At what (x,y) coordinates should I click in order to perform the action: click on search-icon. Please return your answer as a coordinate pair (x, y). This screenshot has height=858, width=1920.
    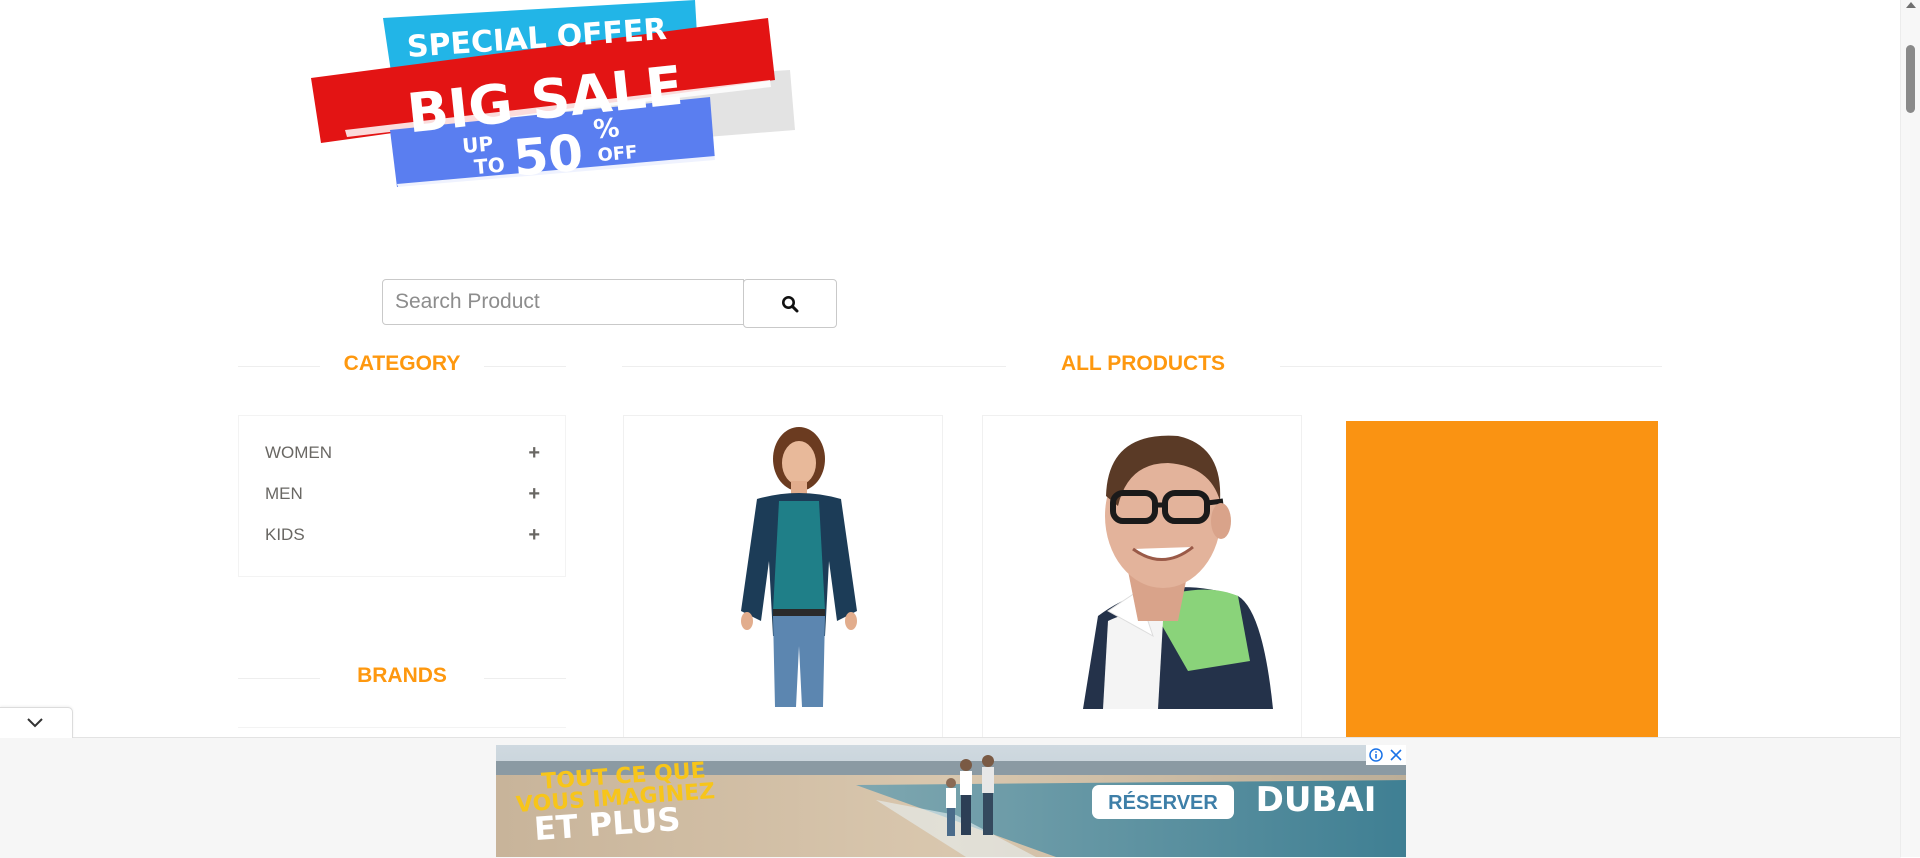
    Looking at the image, I should click on (790, 303).